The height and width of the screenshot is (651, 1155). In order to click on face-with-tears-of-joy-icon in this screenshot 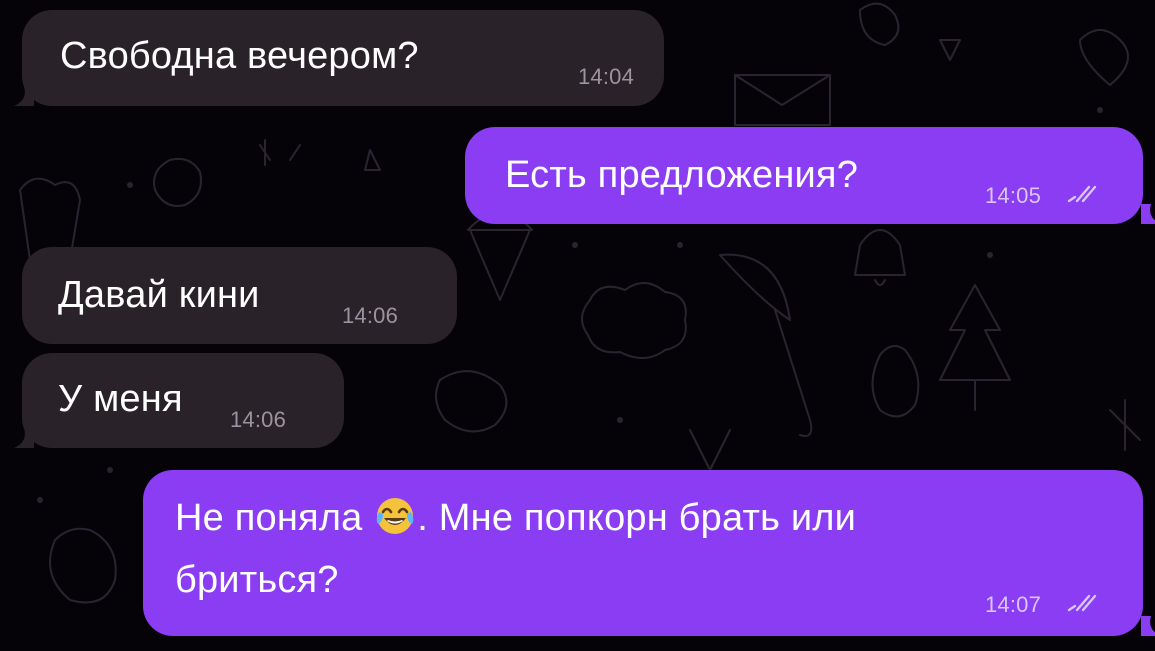, I will do `click(395, 516)`.